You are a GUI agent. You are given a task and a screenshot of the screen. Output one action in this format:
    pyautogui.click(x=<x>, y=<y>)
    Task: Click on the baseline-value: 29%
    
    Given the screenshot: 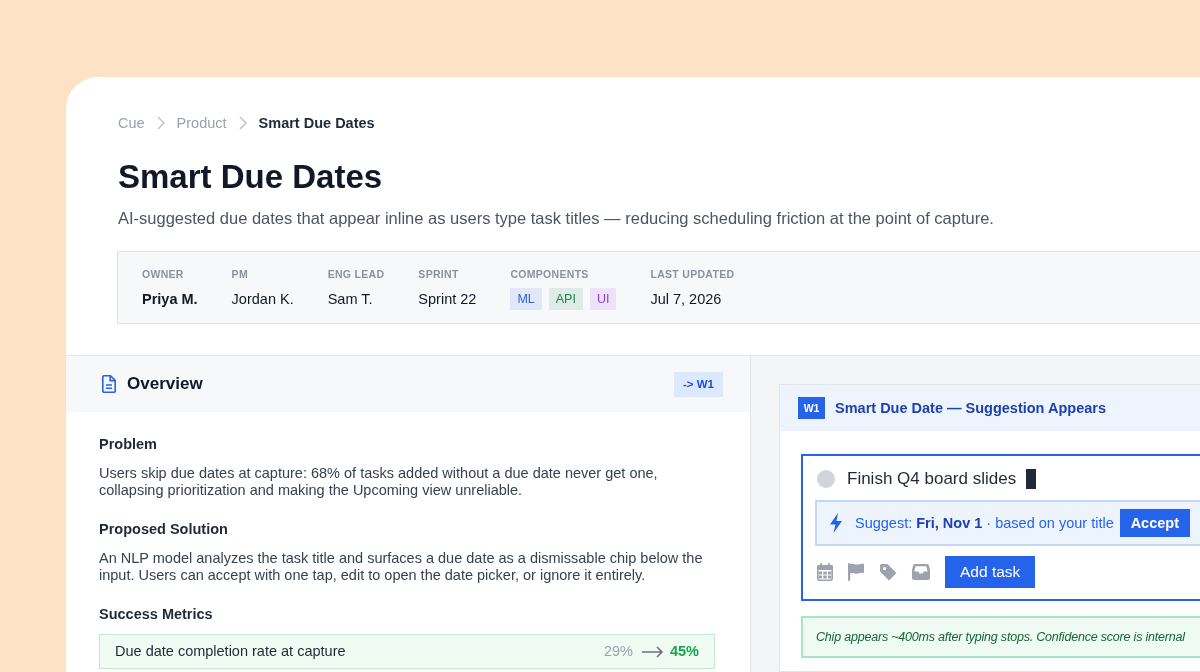 What is the action you would take?
    pyautogui.click(x=618, y=651)
    